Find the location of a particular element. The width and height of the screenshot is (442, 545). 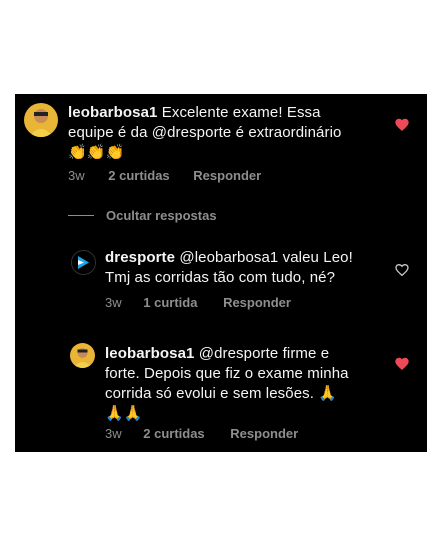

comment-emoji: 👏👏👏 is located at coordinates (96, 152).